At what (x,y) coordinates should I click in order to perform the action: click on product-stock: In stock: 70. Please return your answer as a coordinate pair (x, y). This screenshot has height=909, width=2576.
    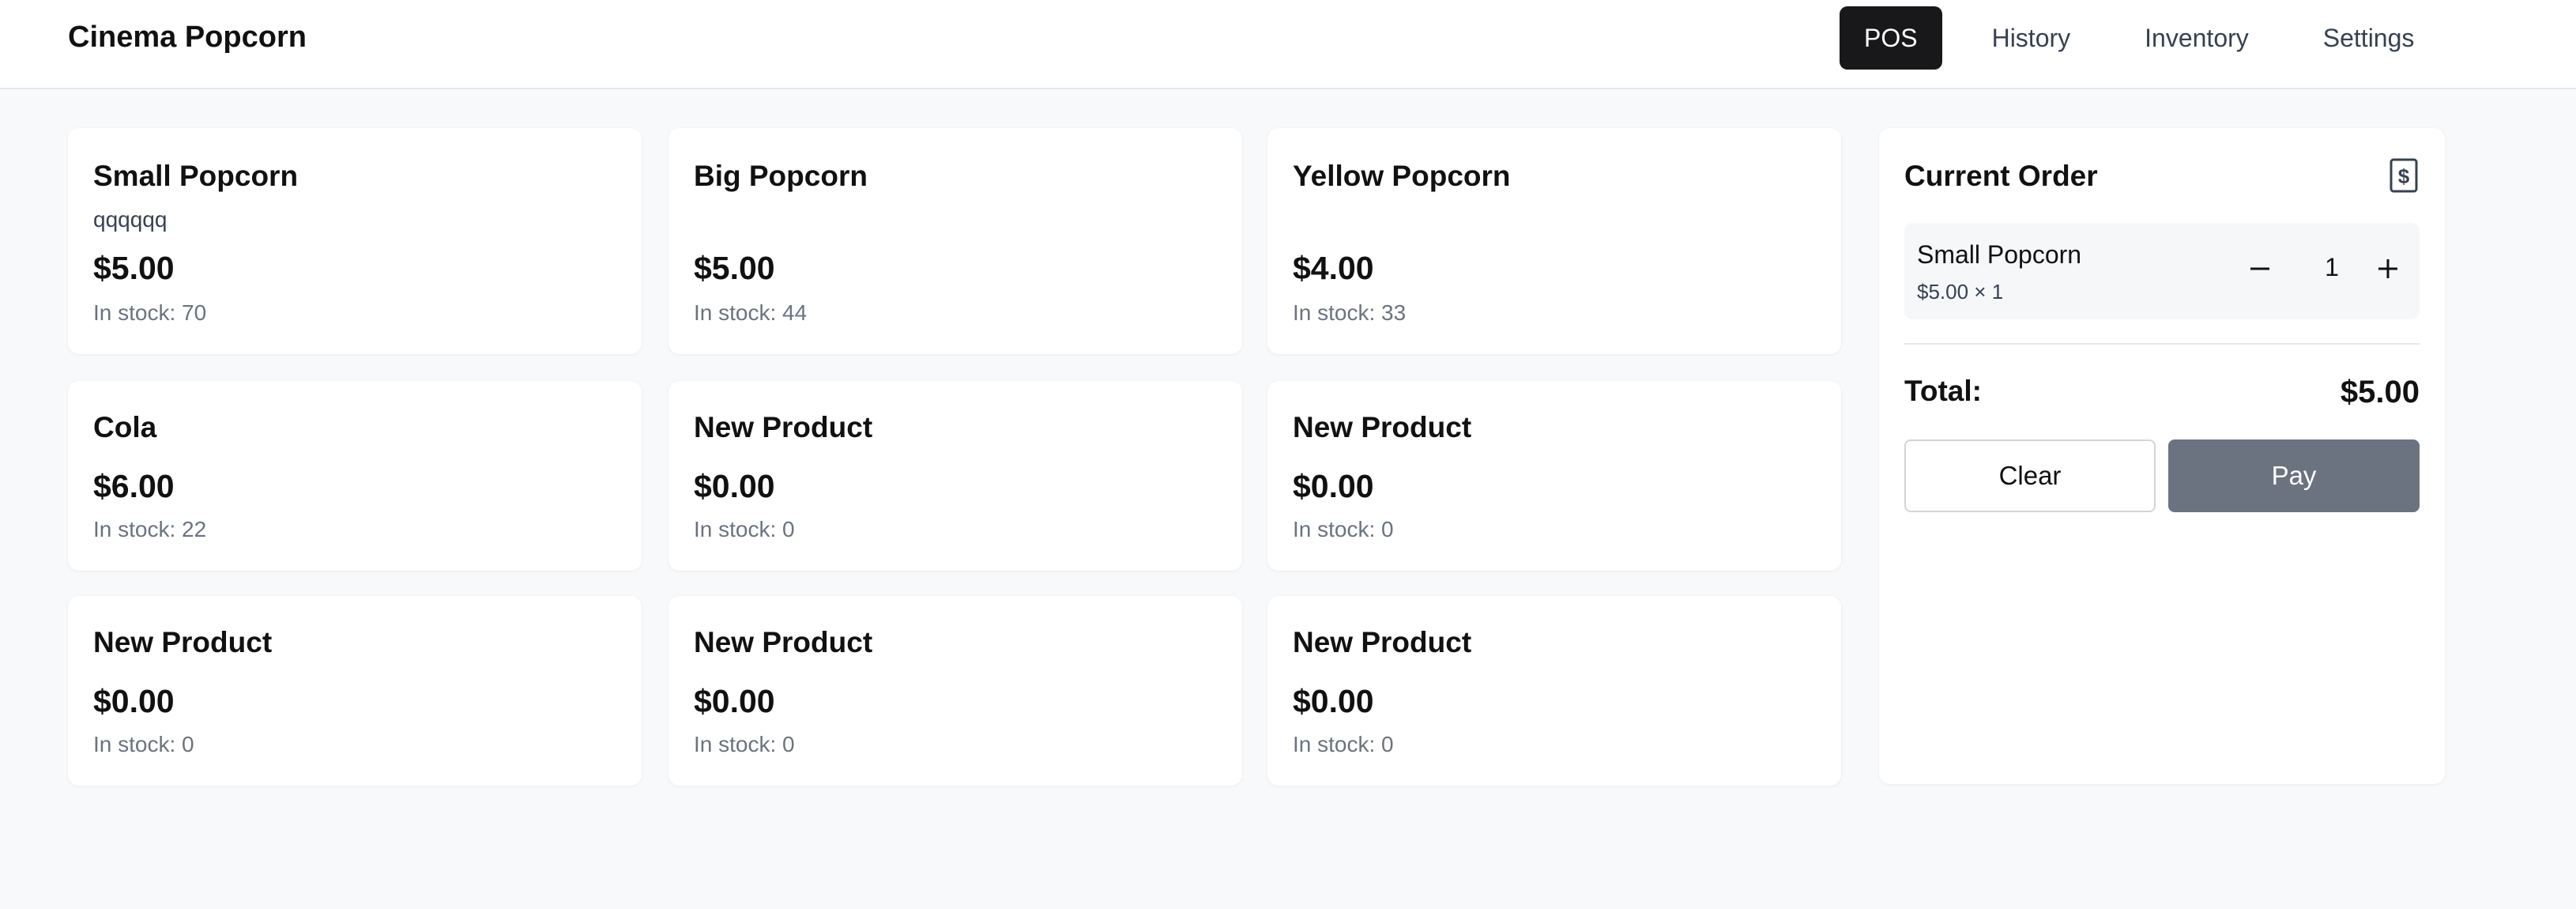
    Looking at the image, I should click on (150, 312).